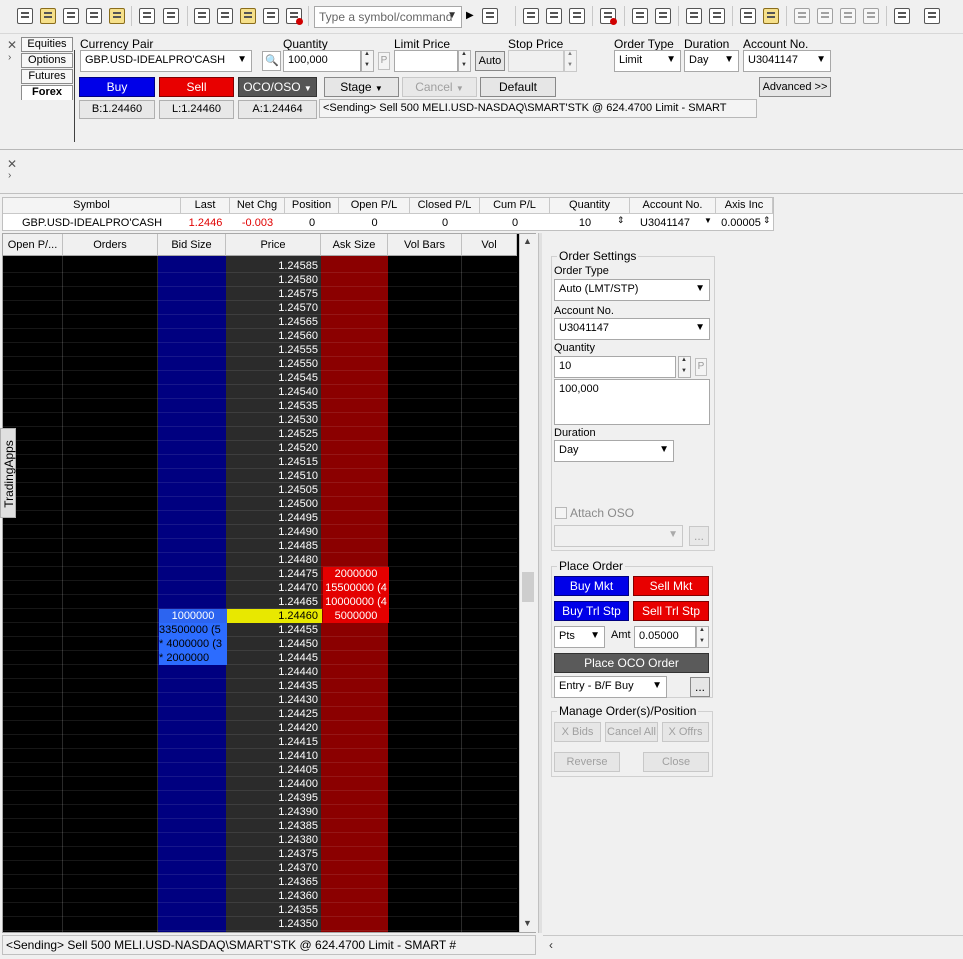  I want to click on stop-price-field, so click(536, 61).